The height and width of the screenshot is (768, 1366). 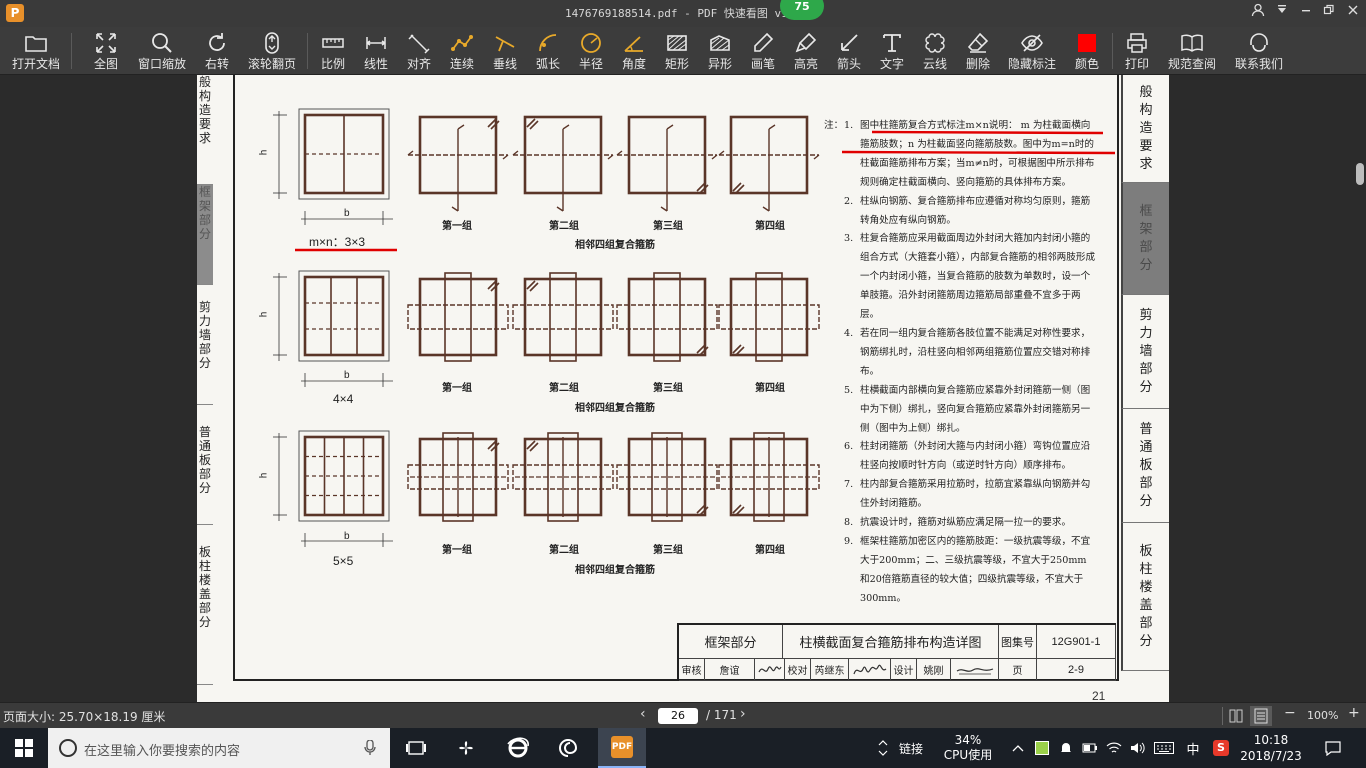 I want to click on spiral-app-icon, so click(x=568, y=748).